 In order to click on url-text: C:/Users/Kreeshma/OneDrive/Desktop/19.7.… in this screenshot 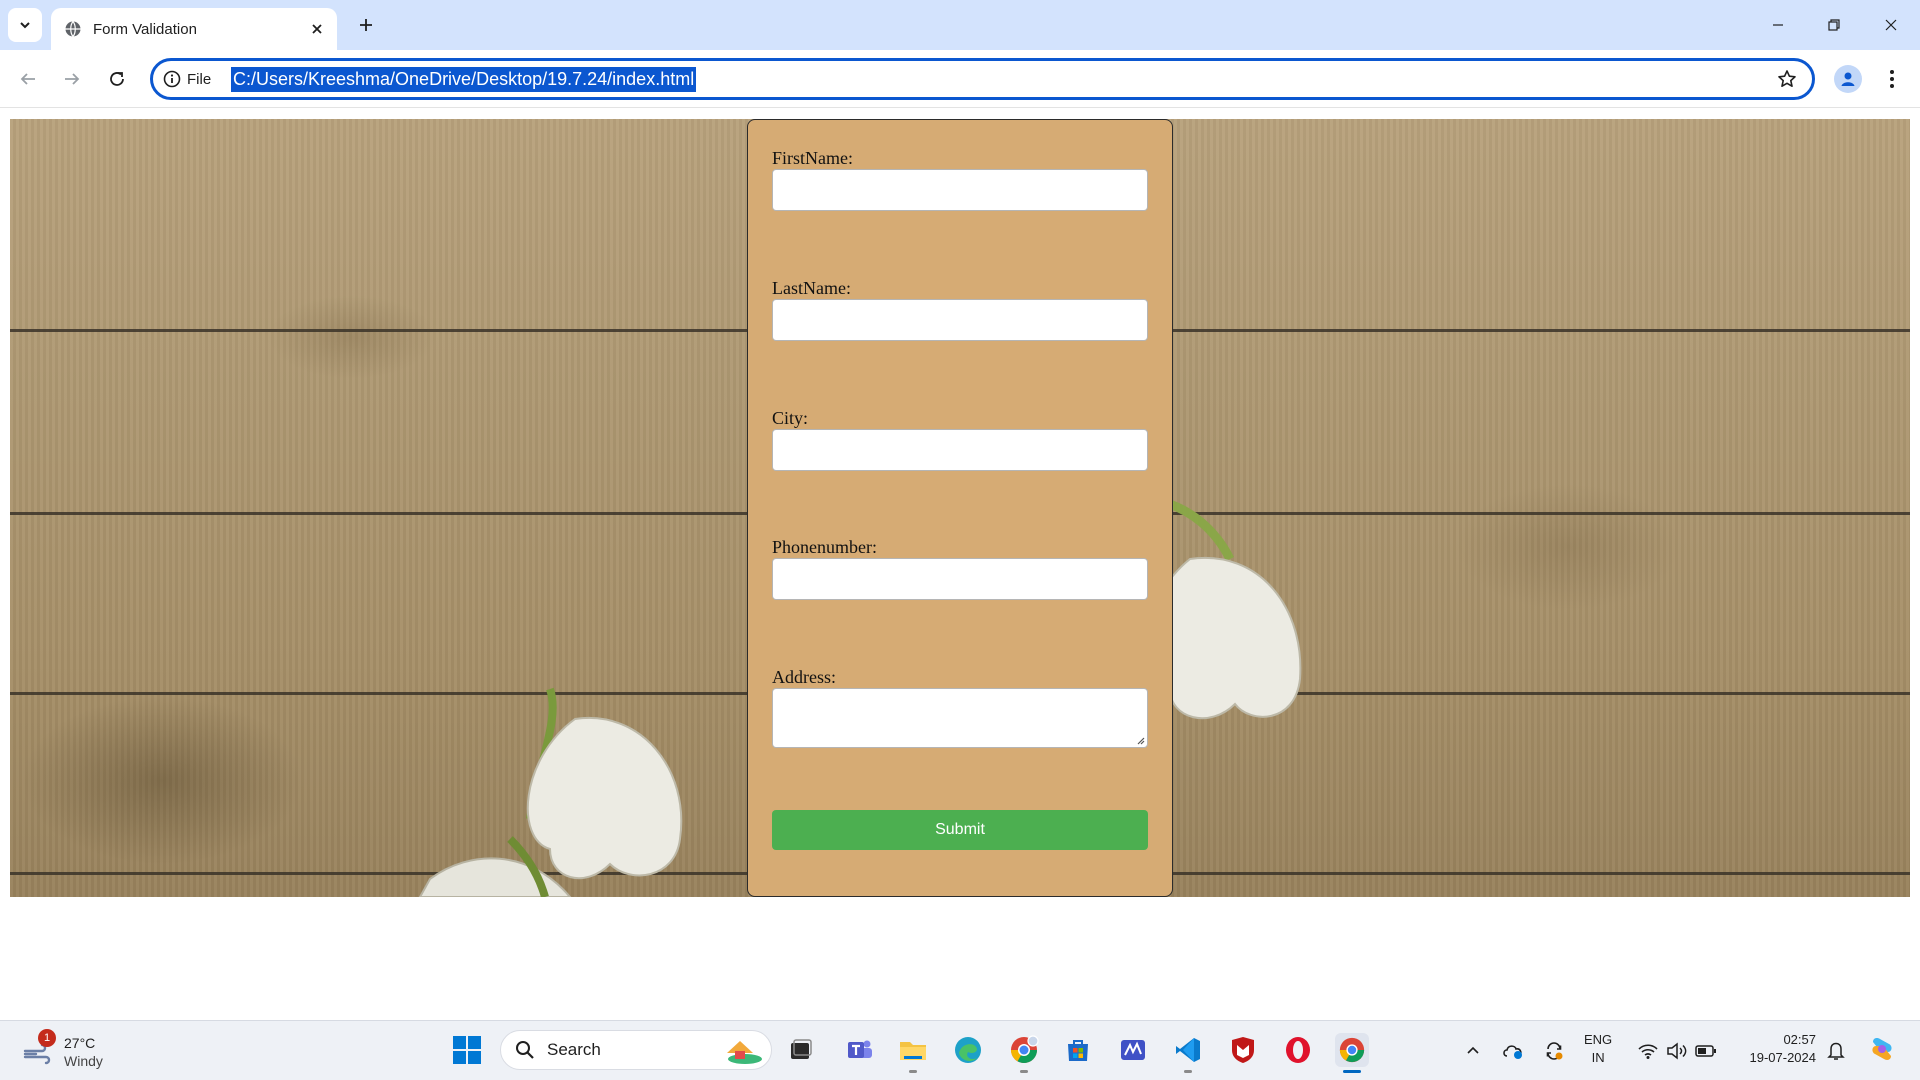, I will do `click(464, 79)`.